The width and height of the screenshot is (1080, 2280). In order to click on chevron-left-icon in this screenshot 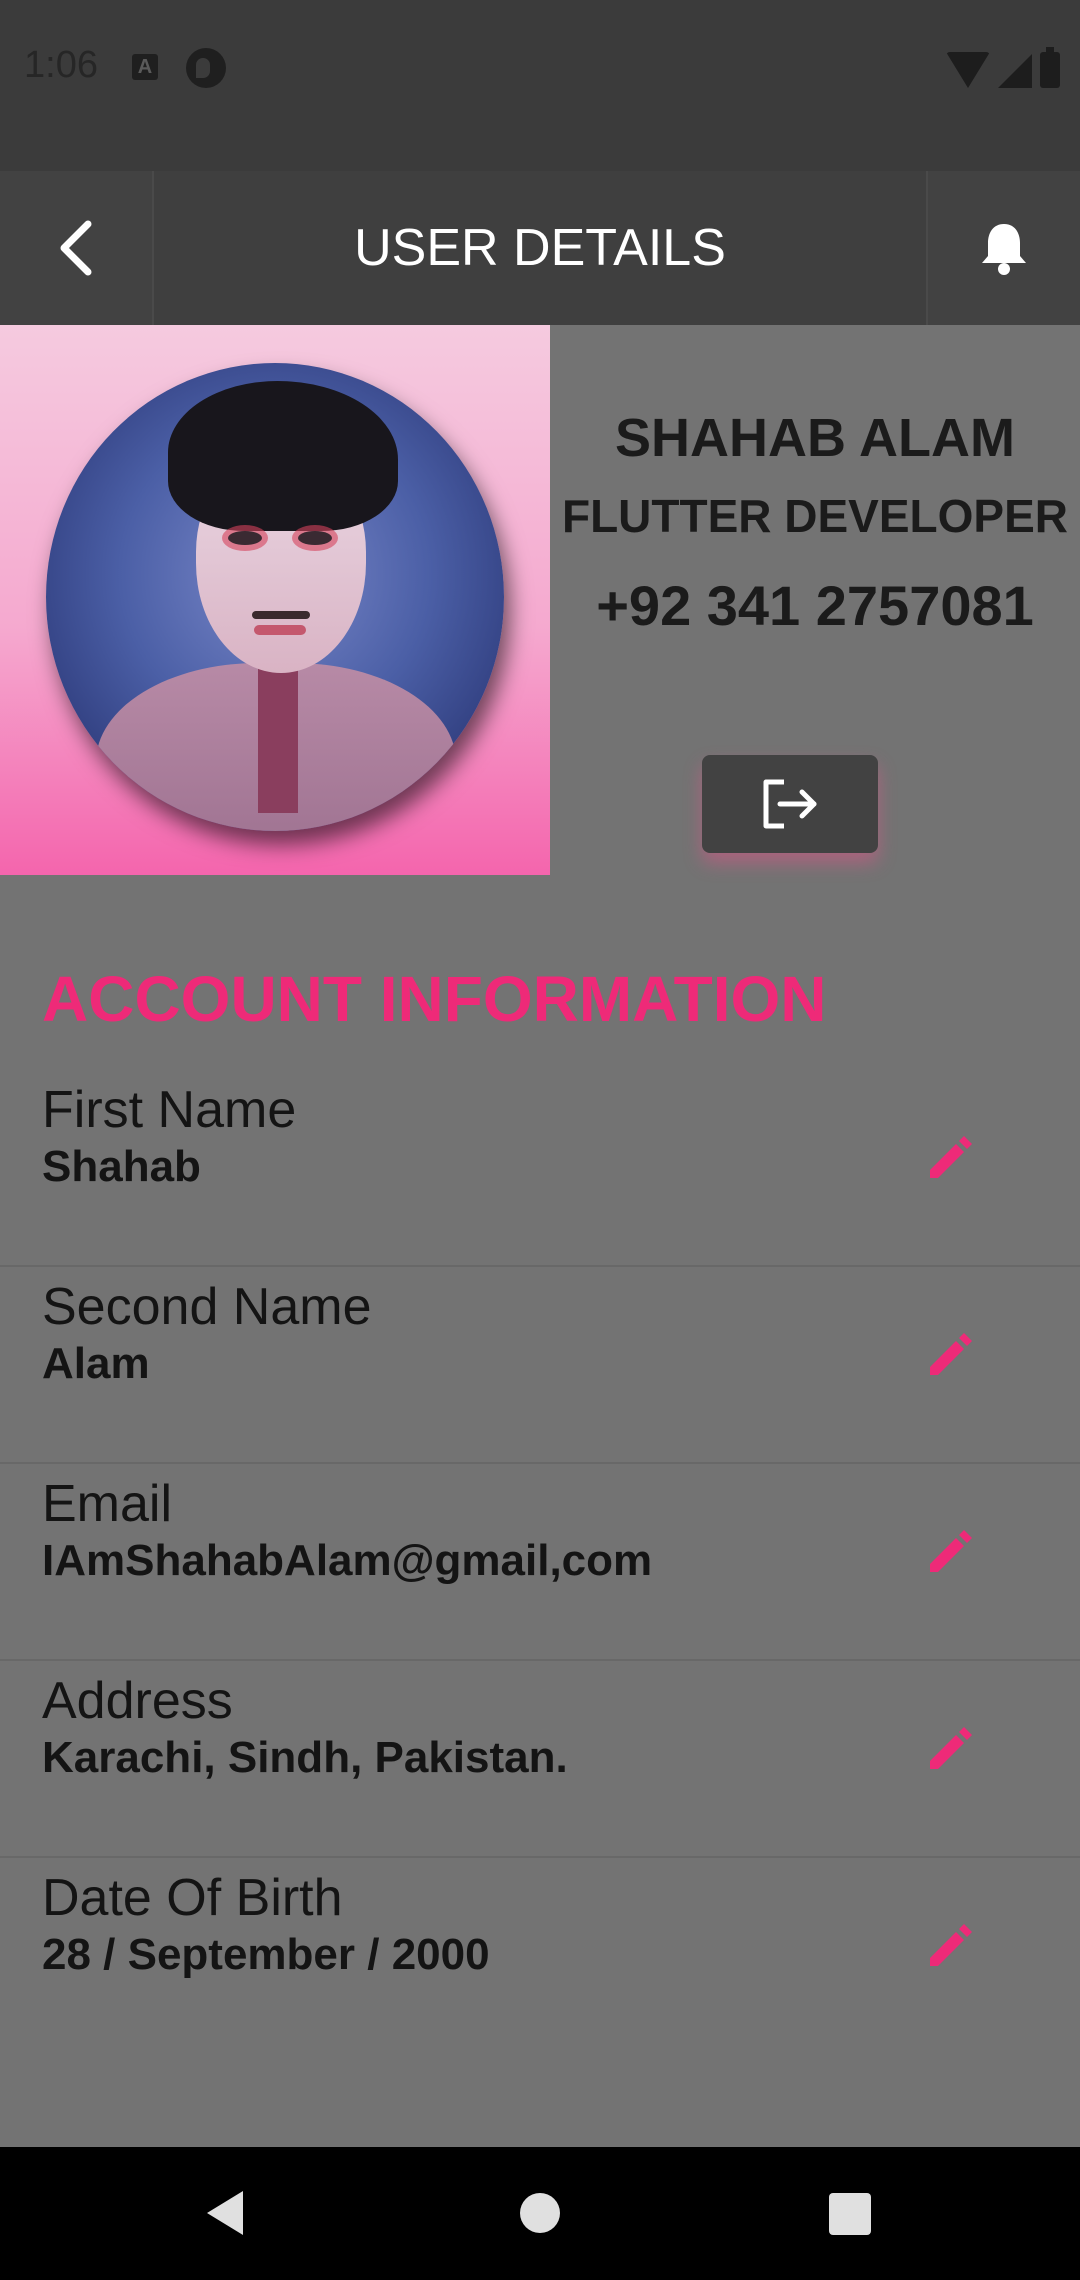, I will do `click(76, 248)`.